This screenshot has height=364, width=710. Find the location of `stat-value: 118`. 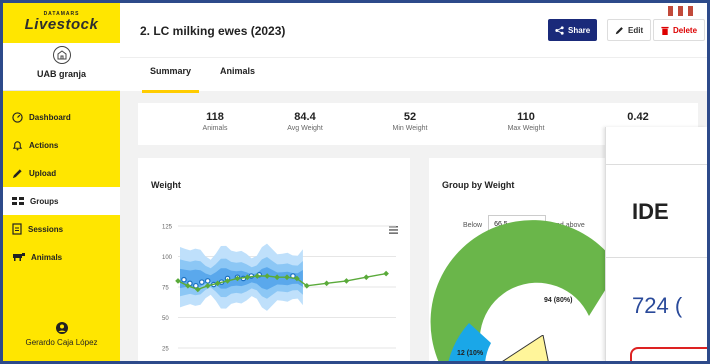

stat-value: 118 is located at coordinates (215, 117).